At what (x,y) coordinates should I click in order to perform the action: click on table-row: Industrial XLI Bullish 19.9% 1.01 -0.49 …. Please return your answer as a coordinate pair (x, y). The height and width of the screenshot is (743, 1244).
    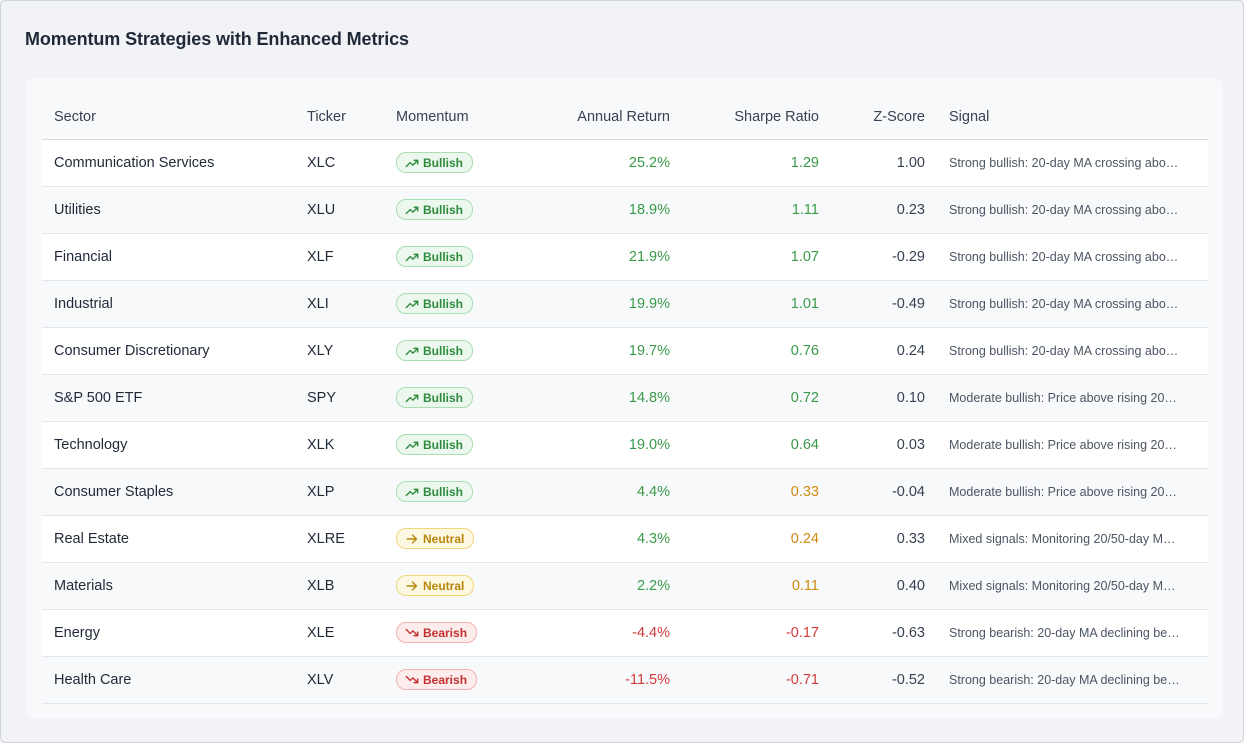
    Looking at the image, I should click on (625, 304).